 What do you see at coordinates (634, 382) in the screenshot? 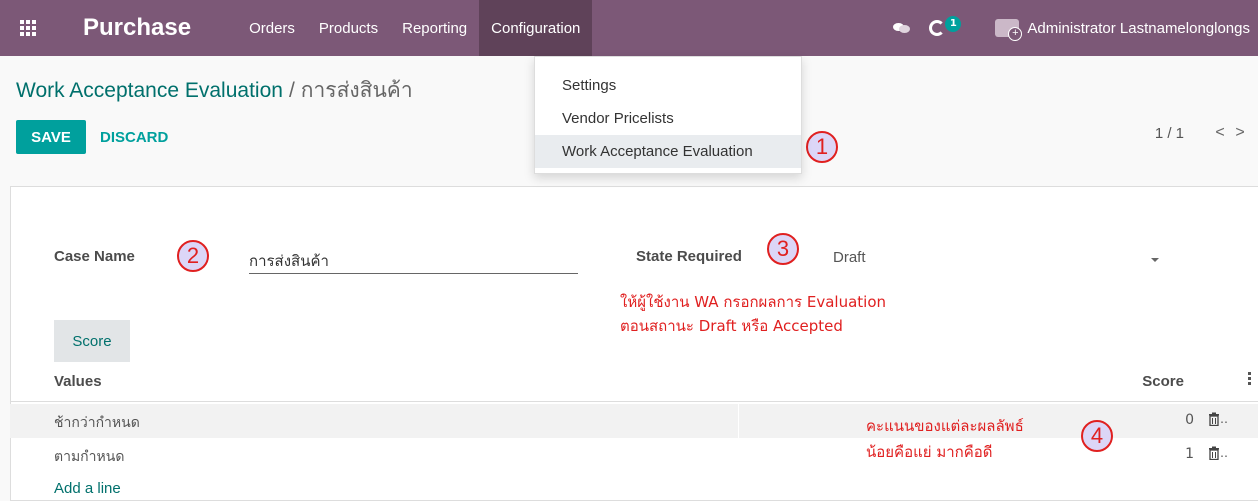
I see `table-header: Values Score` at bounding box center [634, 382].